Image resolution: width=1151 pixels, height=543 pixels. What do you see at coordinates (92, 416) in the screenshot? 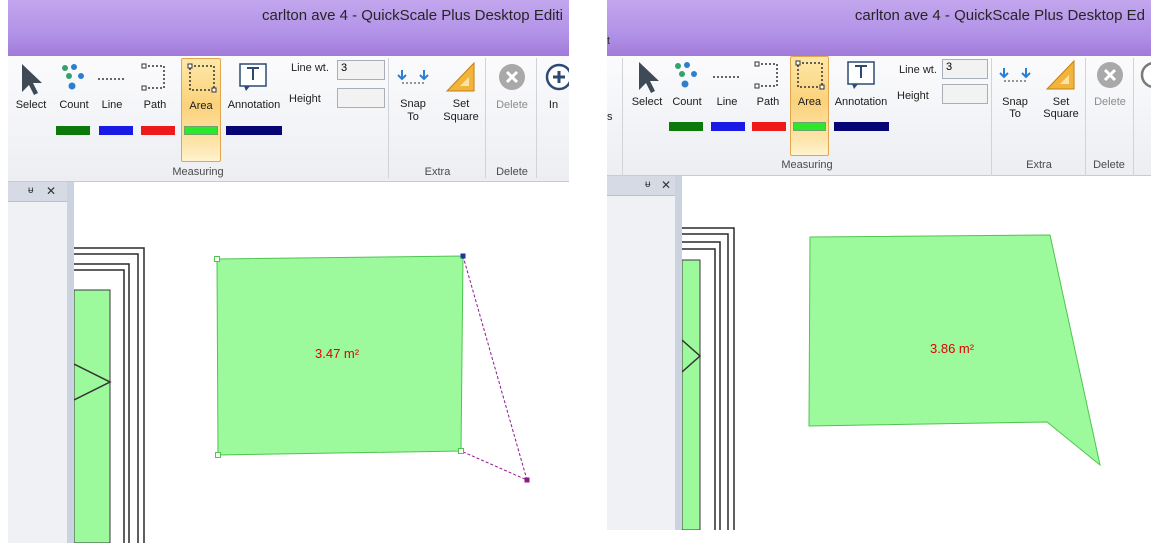
I see `plan-green-strip` at bounding box center [92, 416].